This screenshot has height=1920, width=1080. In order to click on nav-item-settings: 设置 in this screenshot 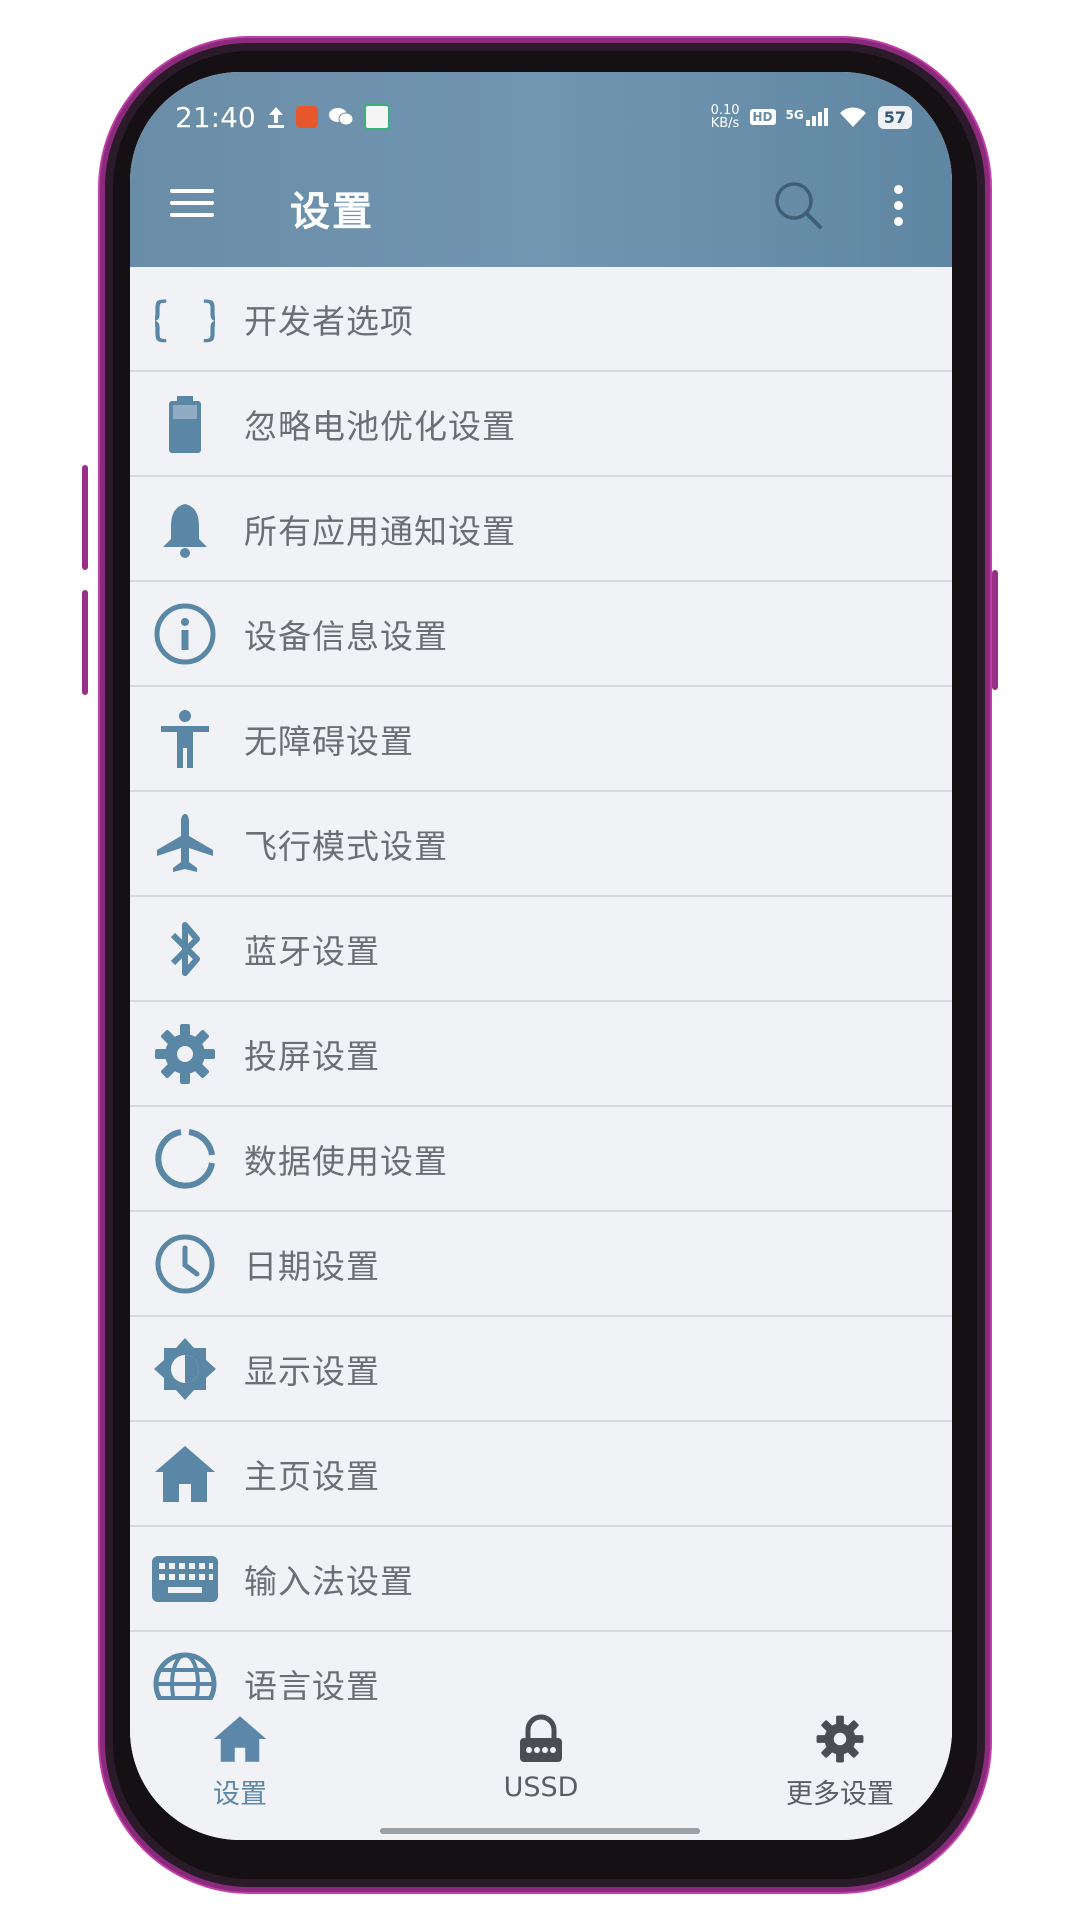, I will do `click(240, 1762)`.